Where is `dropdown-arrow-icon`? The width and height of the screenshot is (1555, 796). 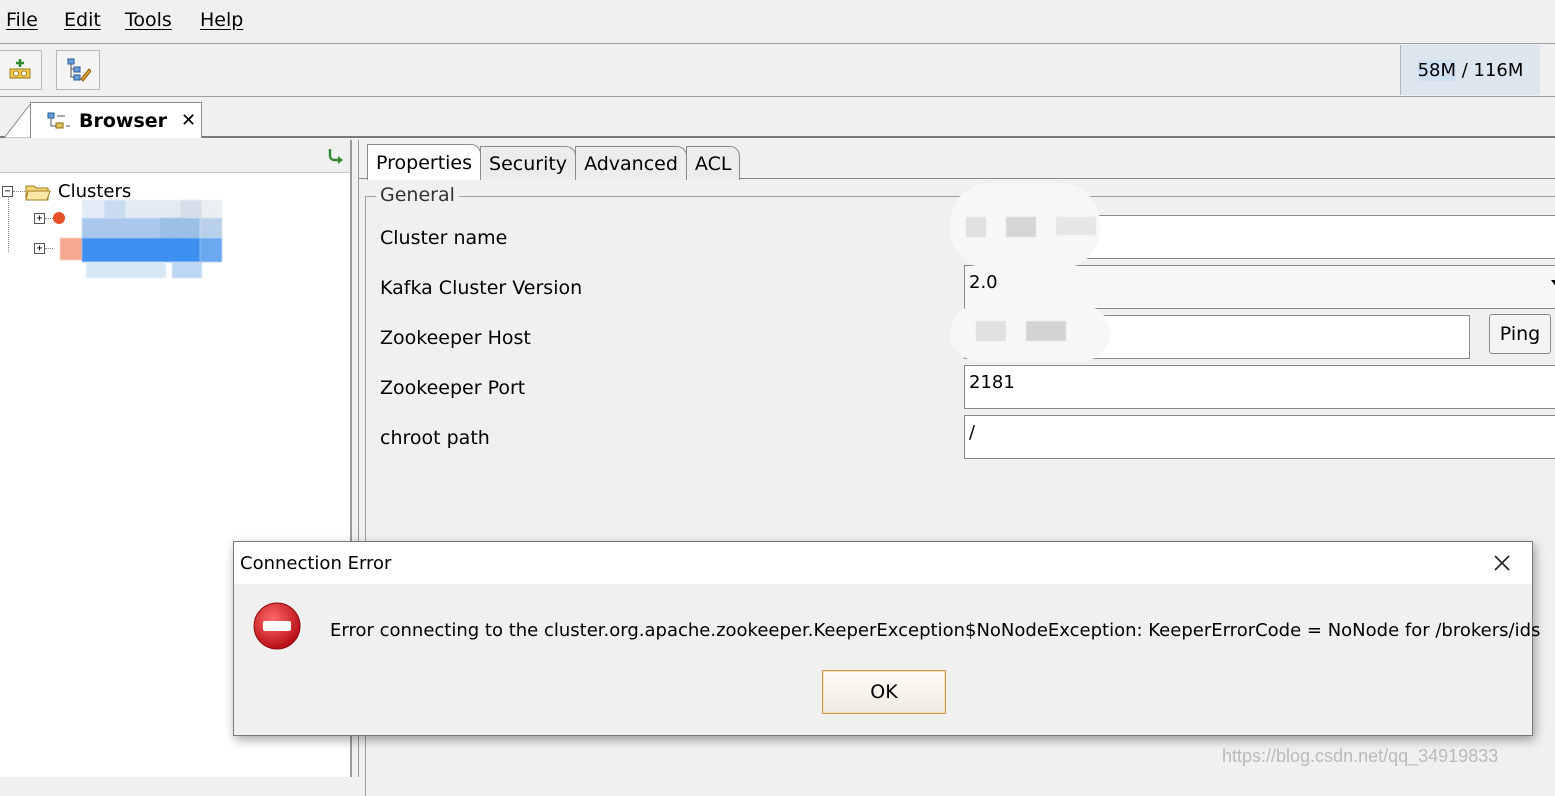
dropdown-arrow-icon is located at coordinates (1553, 284).